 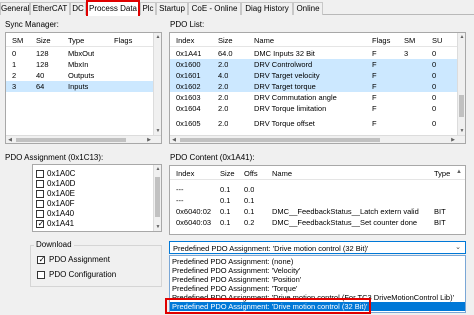 I want to click on col-offs: Offs, so click(x=251, y=173).